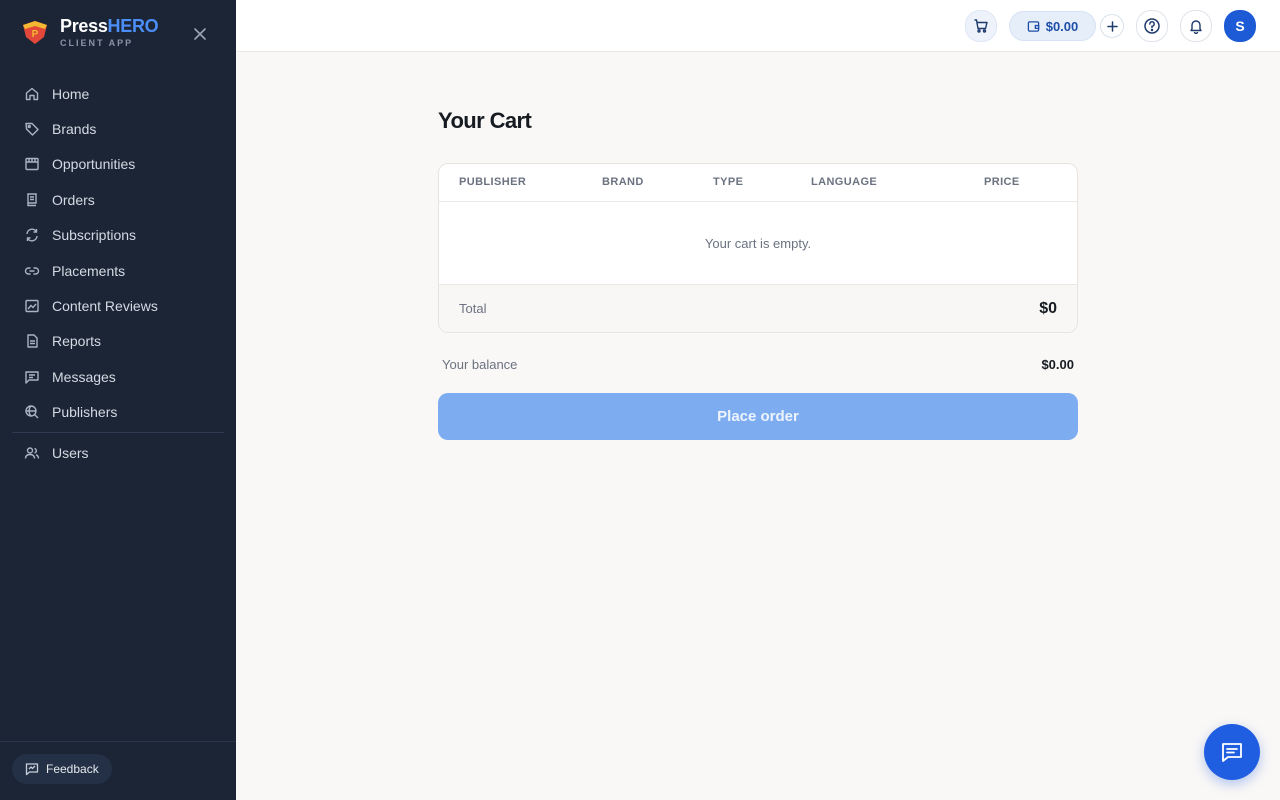 The width and height of the screenshot is (1280, 800). What do you see at coordinates (97, 43) in the screenshot?
I see `brand-subtitle: CLIENT APP` at bounding box center [97, 43].